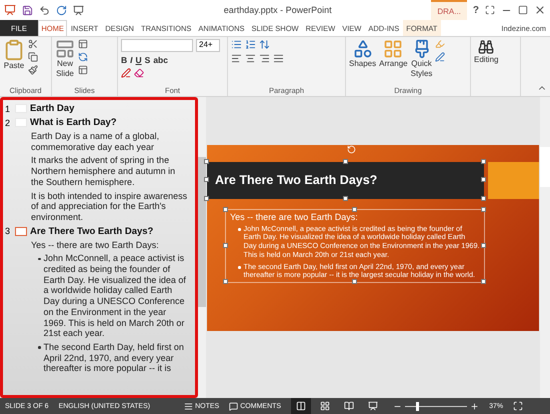 The height and width of the screenshot is (414, 550). What do you see at coordinates (83, 70) in the screenshot?
I see `section-icon` at bounding box center [83, 70].